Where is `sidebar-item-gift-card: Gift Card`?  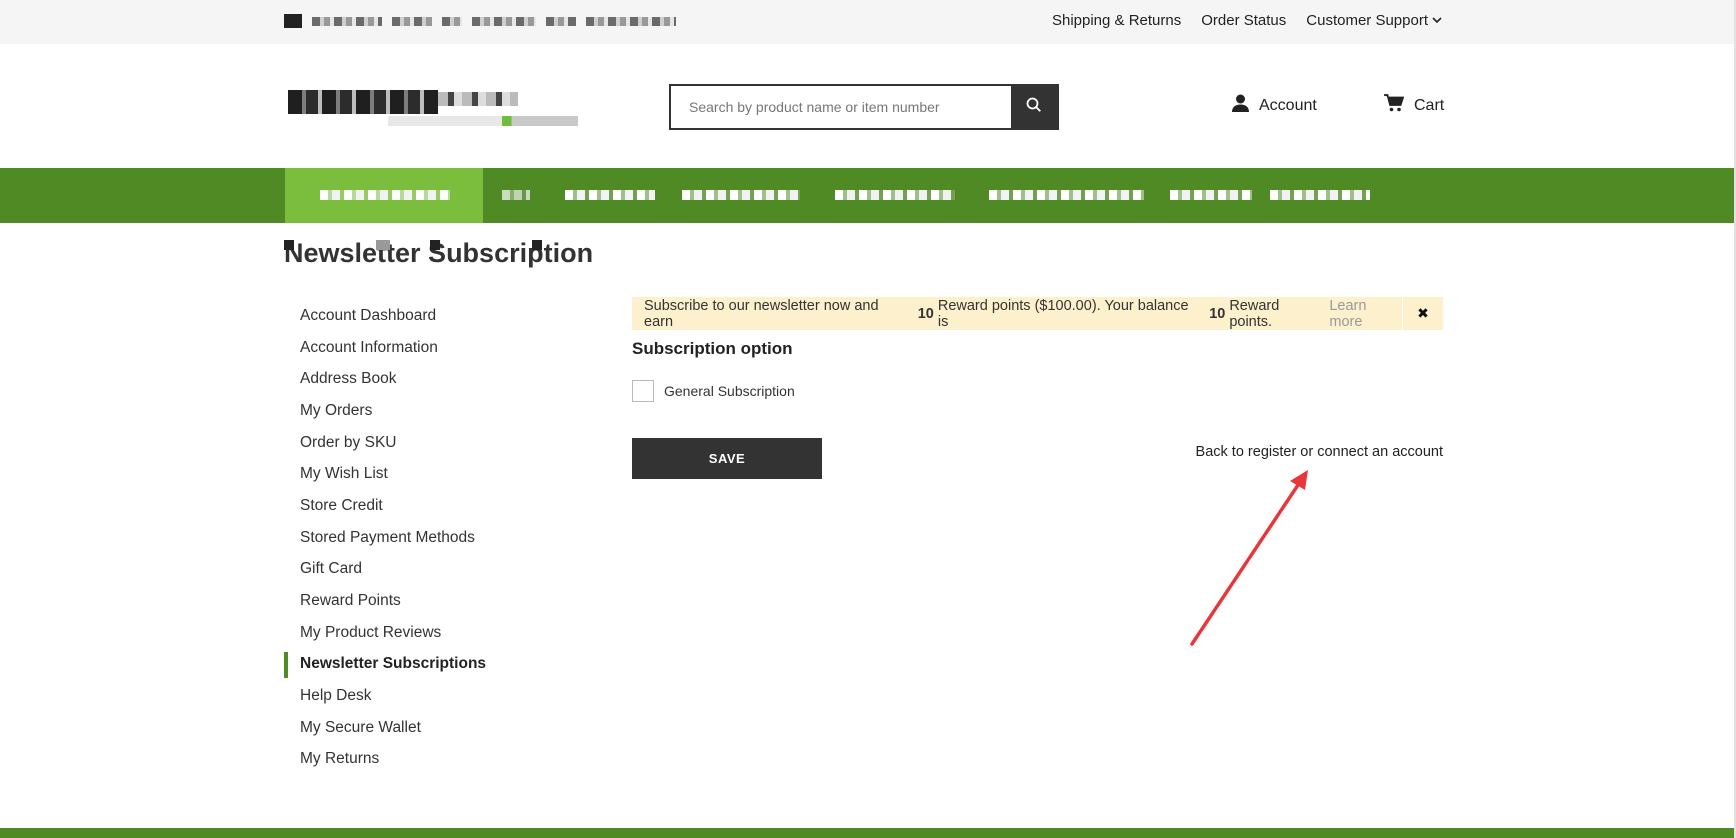 sidebar-item-gift-card: Gift Card is located at coordinates (434, 570).